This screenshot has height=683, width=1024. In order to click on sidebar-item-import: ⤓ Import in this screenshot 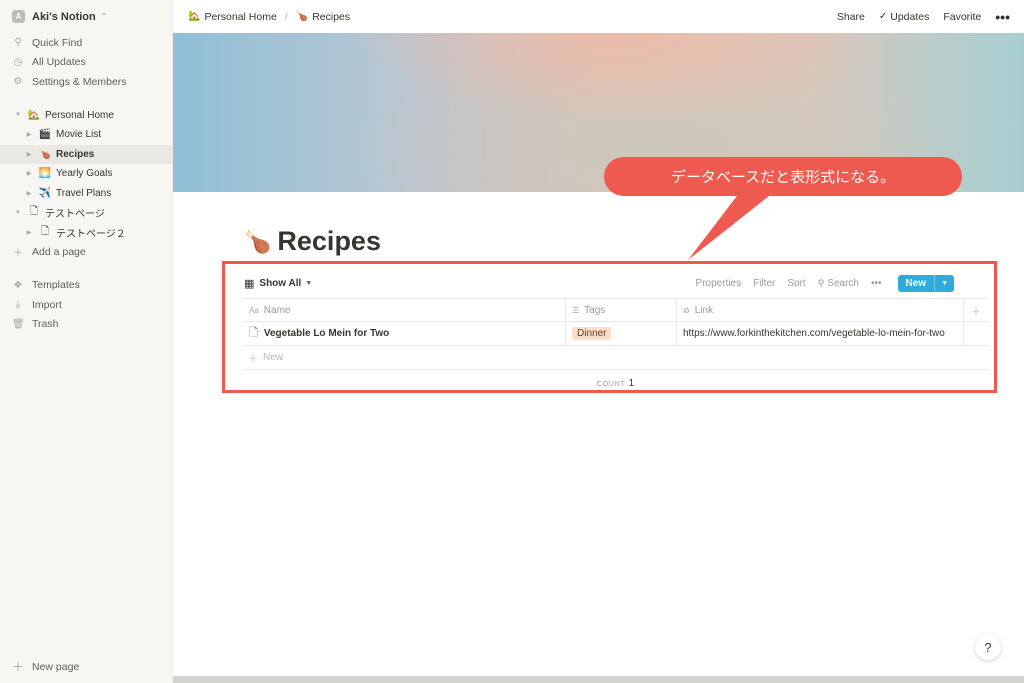, I will do `click(86, 305)`.